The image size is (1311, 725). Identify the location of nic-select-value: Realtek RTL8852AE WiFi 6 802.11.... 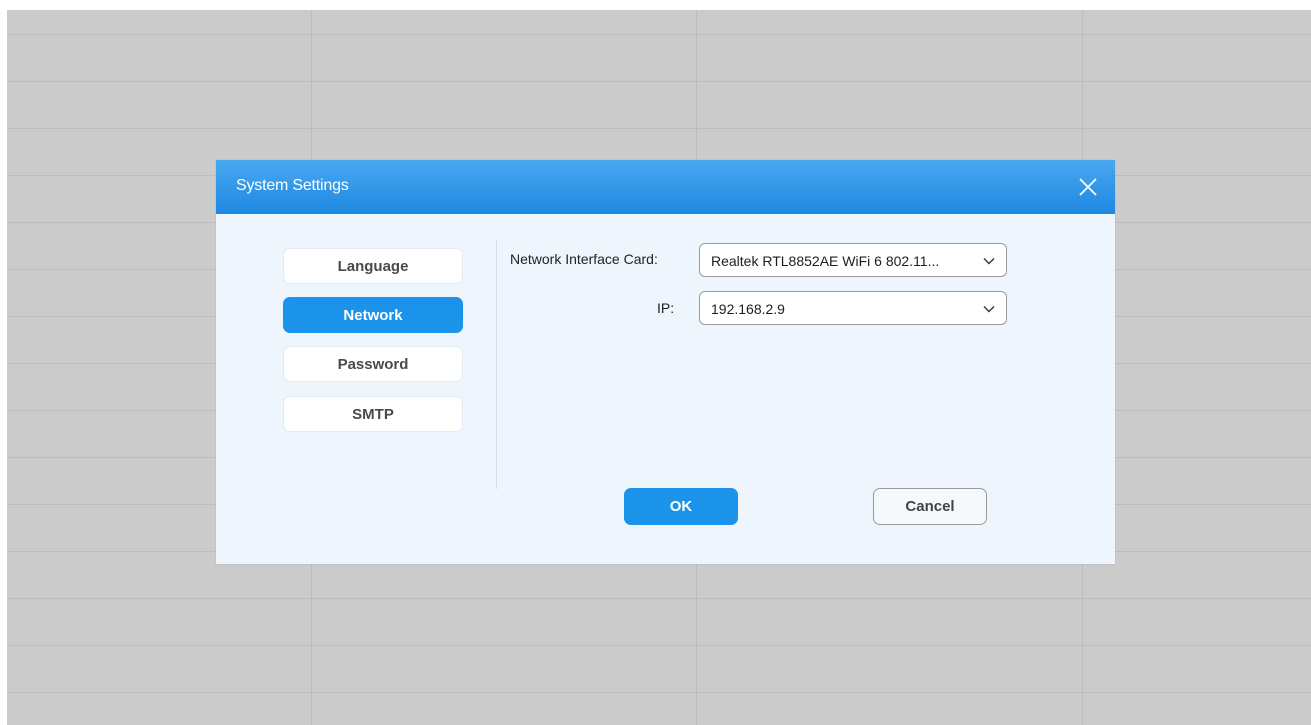
(825, 261).